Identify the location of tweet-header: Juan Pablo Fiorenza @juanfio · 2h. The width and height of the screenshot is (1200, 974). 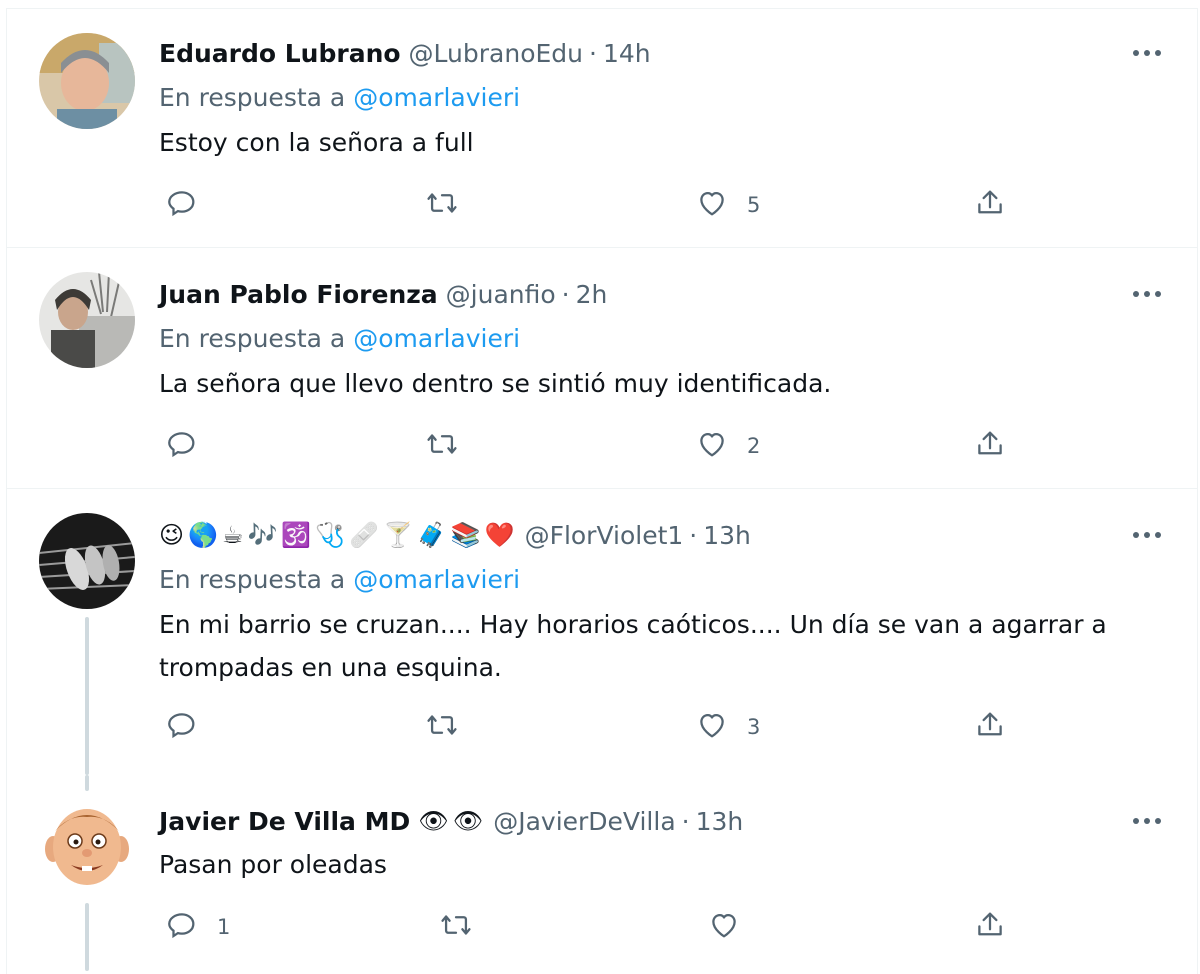
(383, 294).